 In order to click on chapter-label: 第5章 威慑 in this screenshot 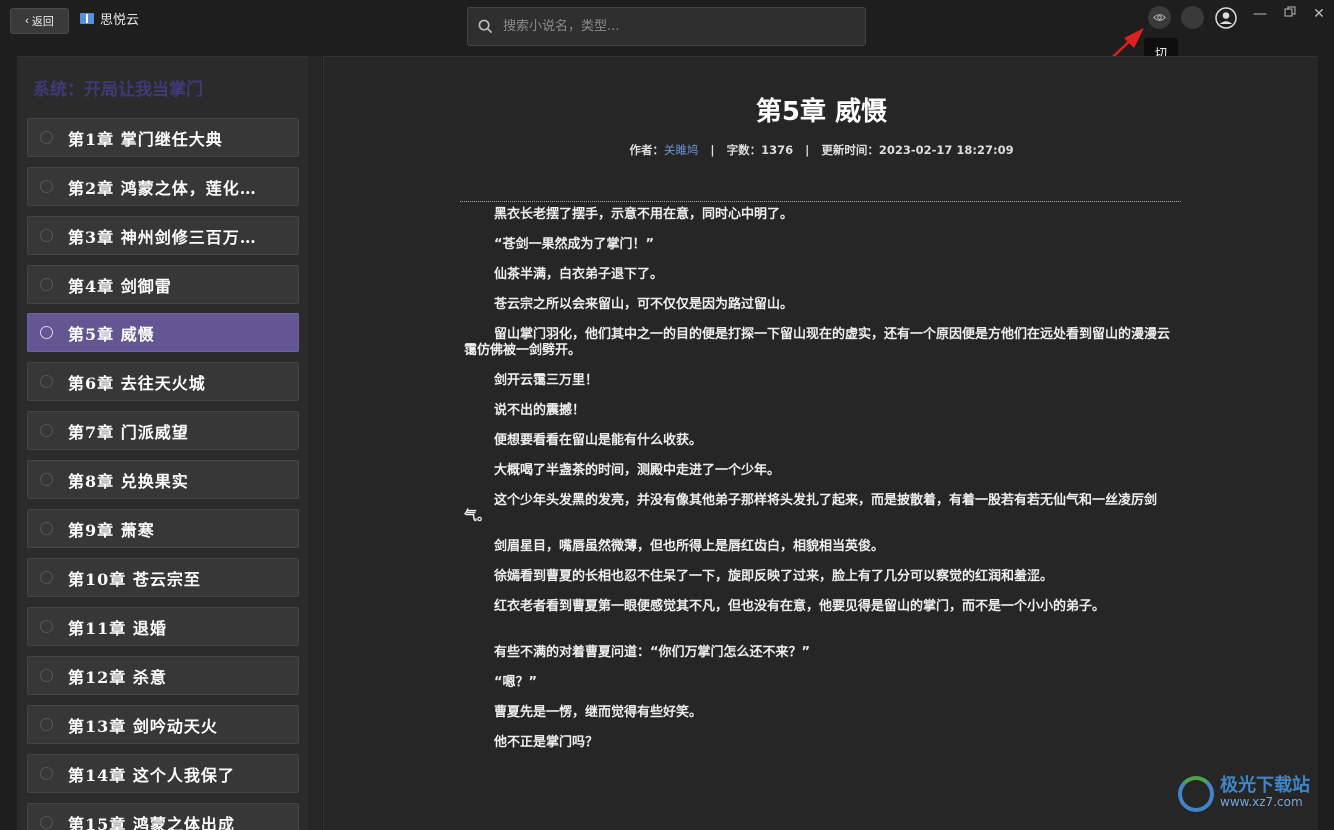, I will do `click(111, 334)`.